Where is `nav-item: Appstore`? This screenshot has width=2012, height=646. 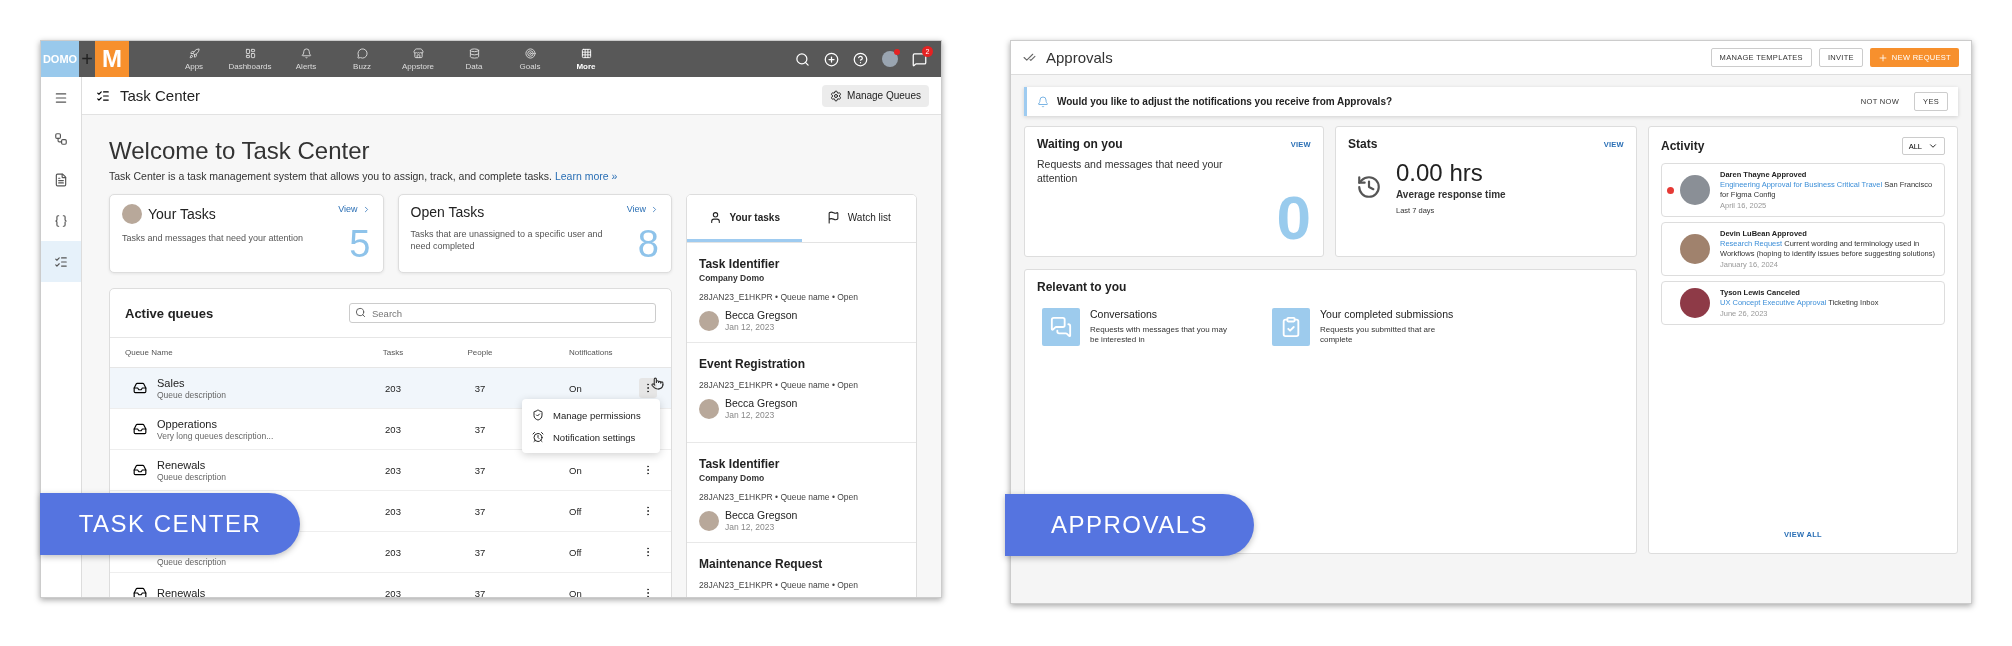
nav-item: Appstore is located at coordinates (418, 59).